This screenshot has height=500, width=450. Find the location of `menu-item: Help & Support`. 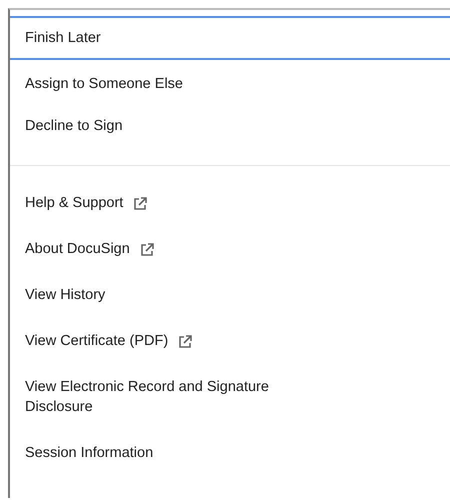

menu-item: Help & Support is located at coordinates (175, 203).